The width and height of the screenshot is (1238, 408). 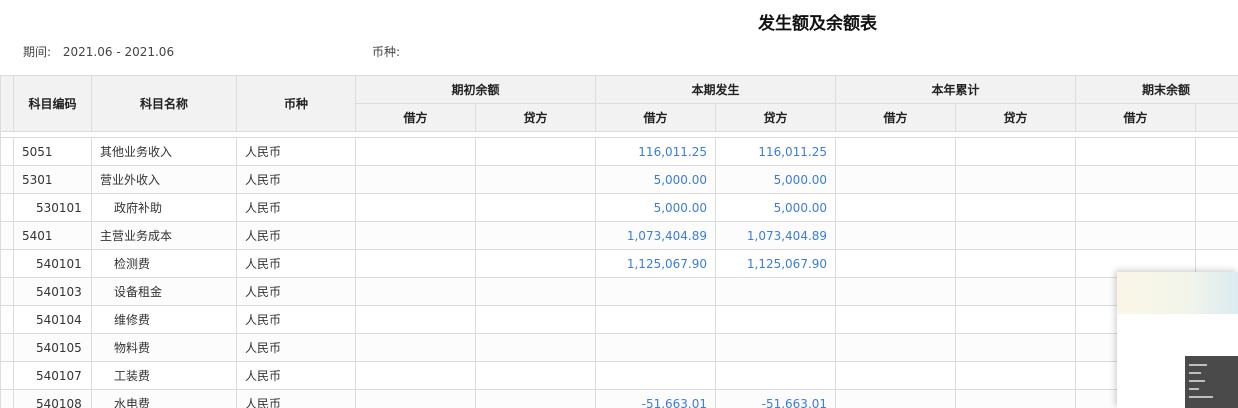 What do you see at coordinates (52, 235) in the screenshot?
I see `cell-code: 5401` at bounding box center [52, 235].